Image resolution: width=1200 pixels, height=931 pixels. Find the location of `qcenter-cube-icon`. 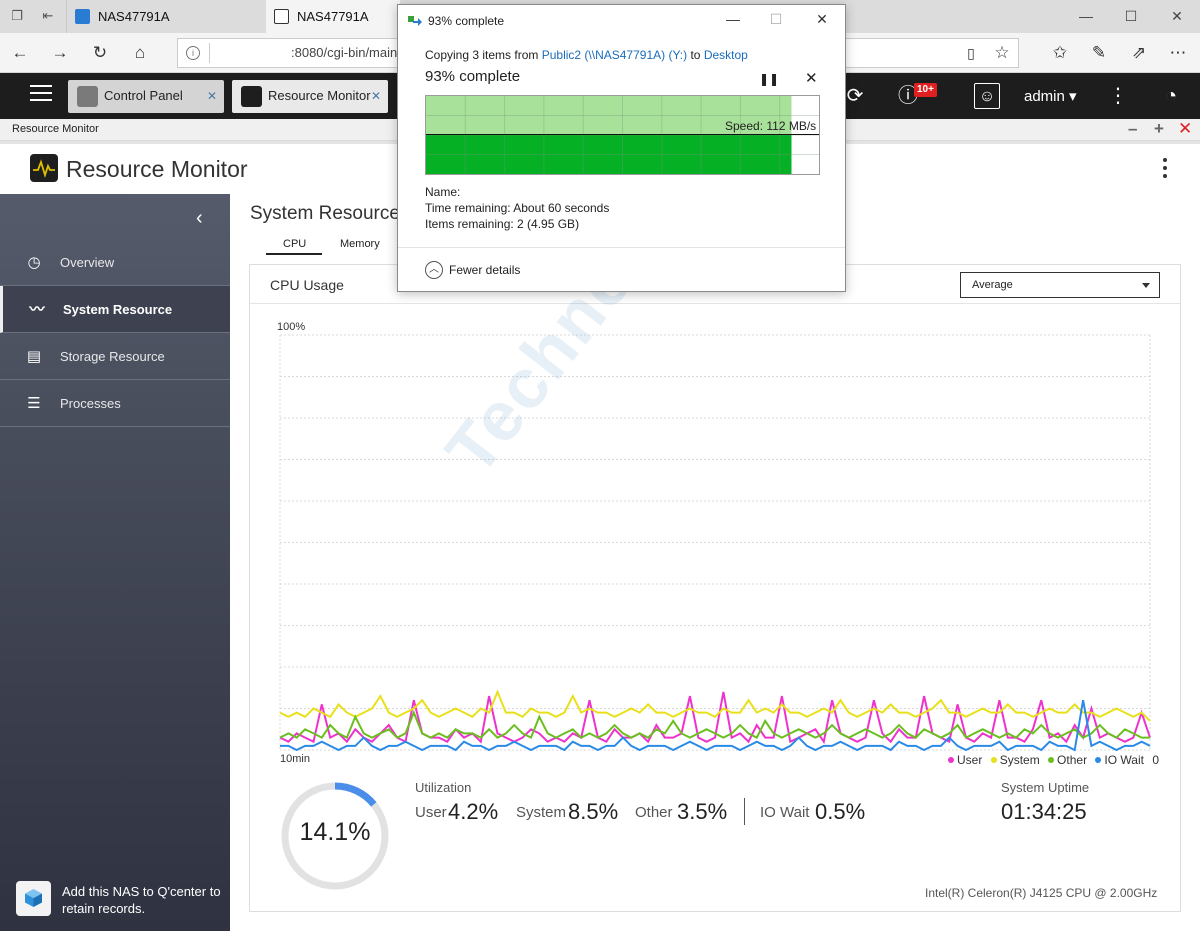

qcenter-cube-icon is located at coordinates (33, 898).